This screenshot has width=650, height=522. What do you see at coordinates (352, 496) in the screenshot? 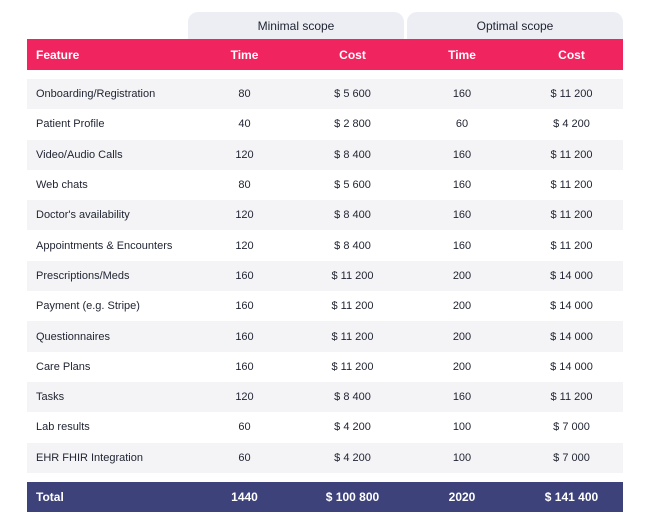
I see `total-cost-minimal: $ 100 800` at bounding box center [352, 496].